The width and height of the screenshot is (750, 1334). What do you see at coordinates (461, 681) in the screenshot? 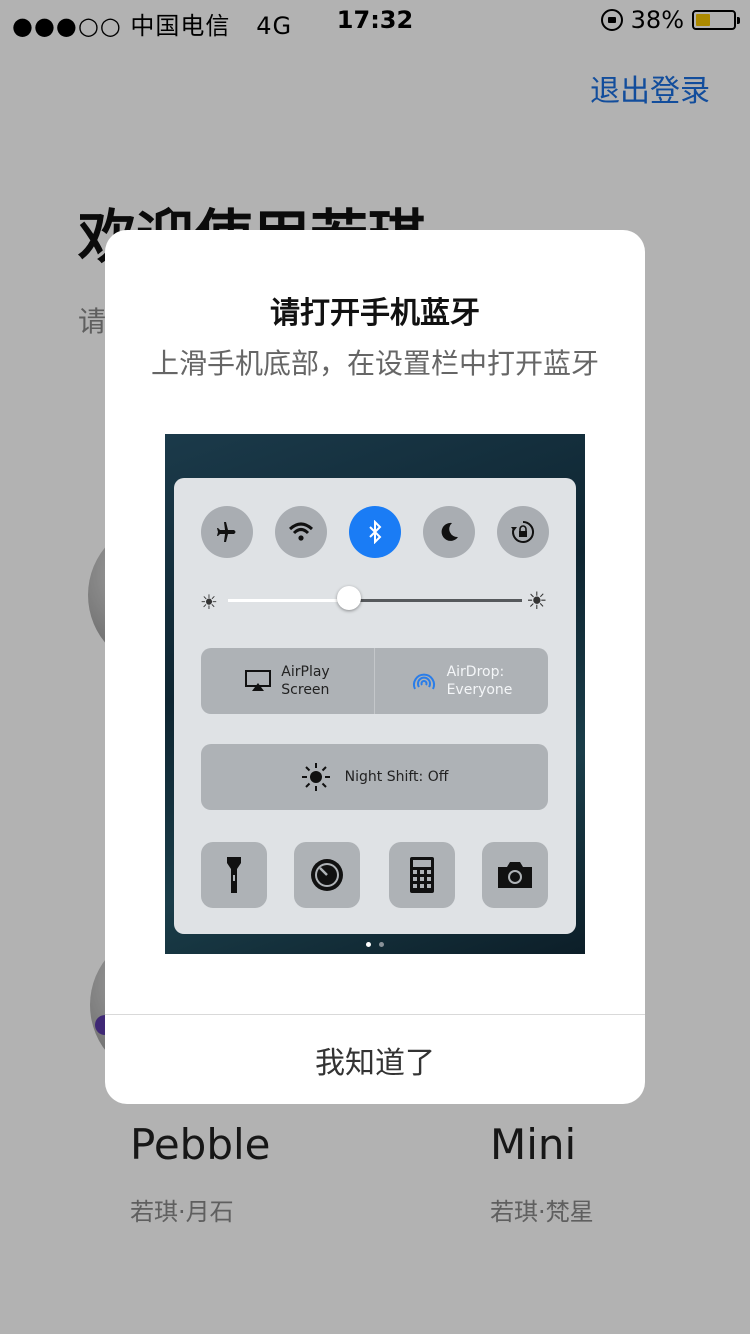
I see `airdrop-button: AirDrop: Everyone` at bounding box center [461, 681].